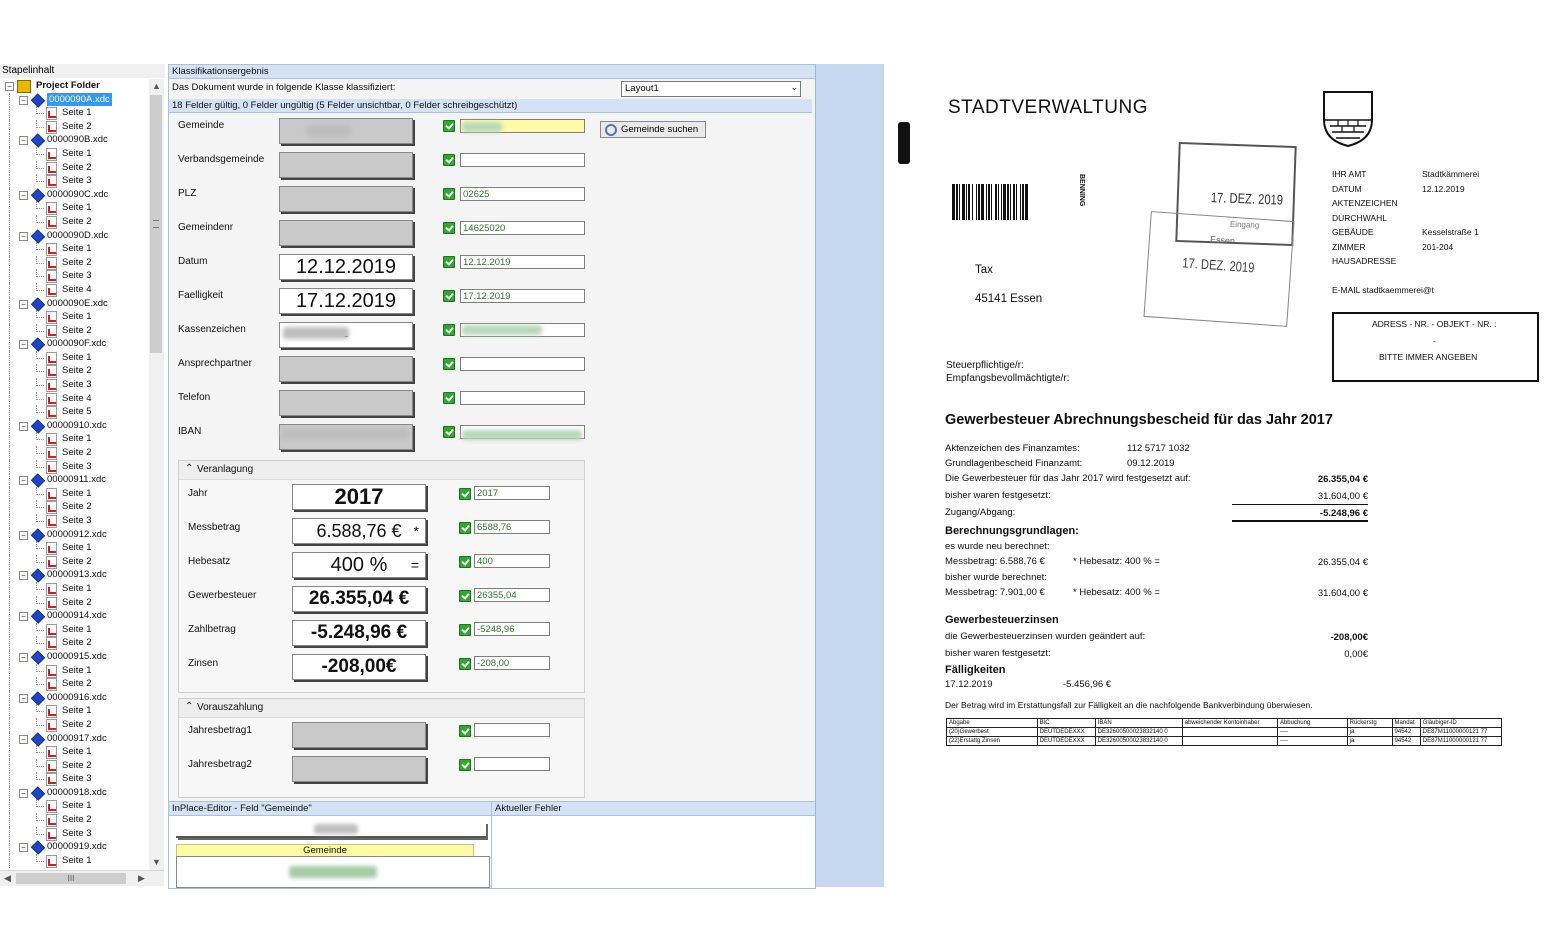 This screenshot has width=1550, height=948. Describe the element at coordinates (74, 535) in the screenshot. I see `tree-document-item: − 00000912.xdc` at that location.